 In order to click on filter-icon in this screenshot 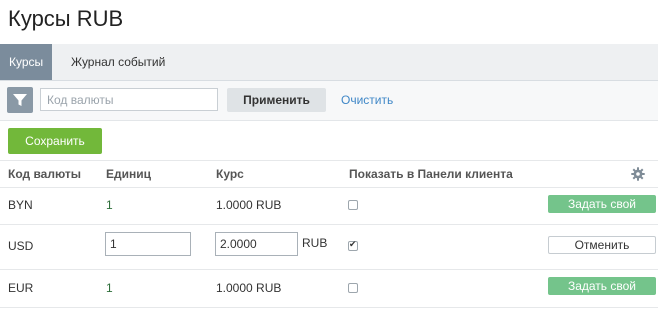, I will do `click(20, 100)`.